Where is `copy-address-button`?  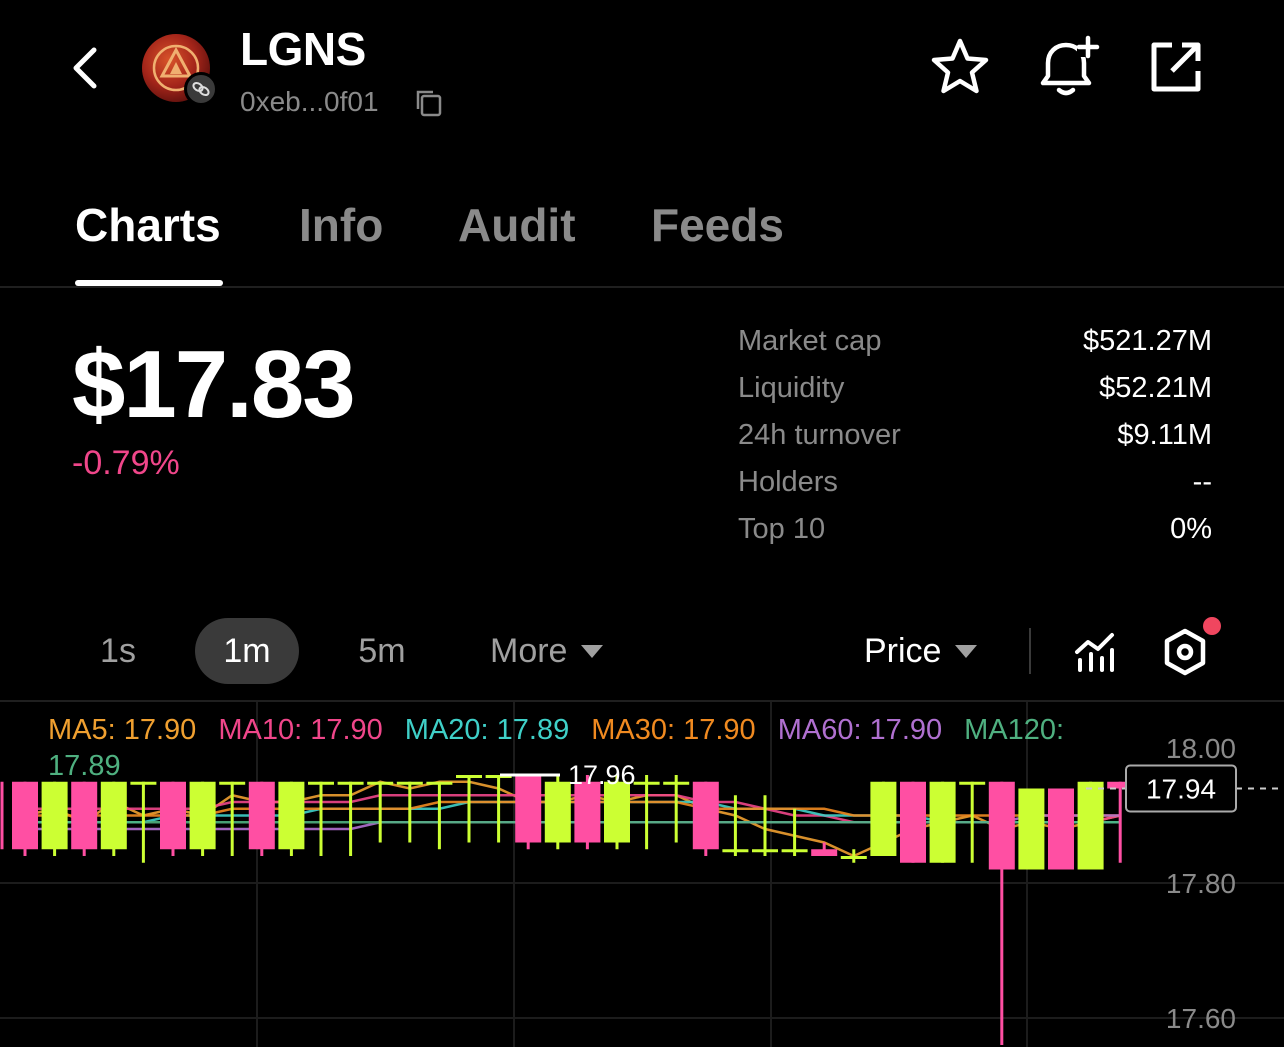 copy-address-button is located at coordinates (429, 103).